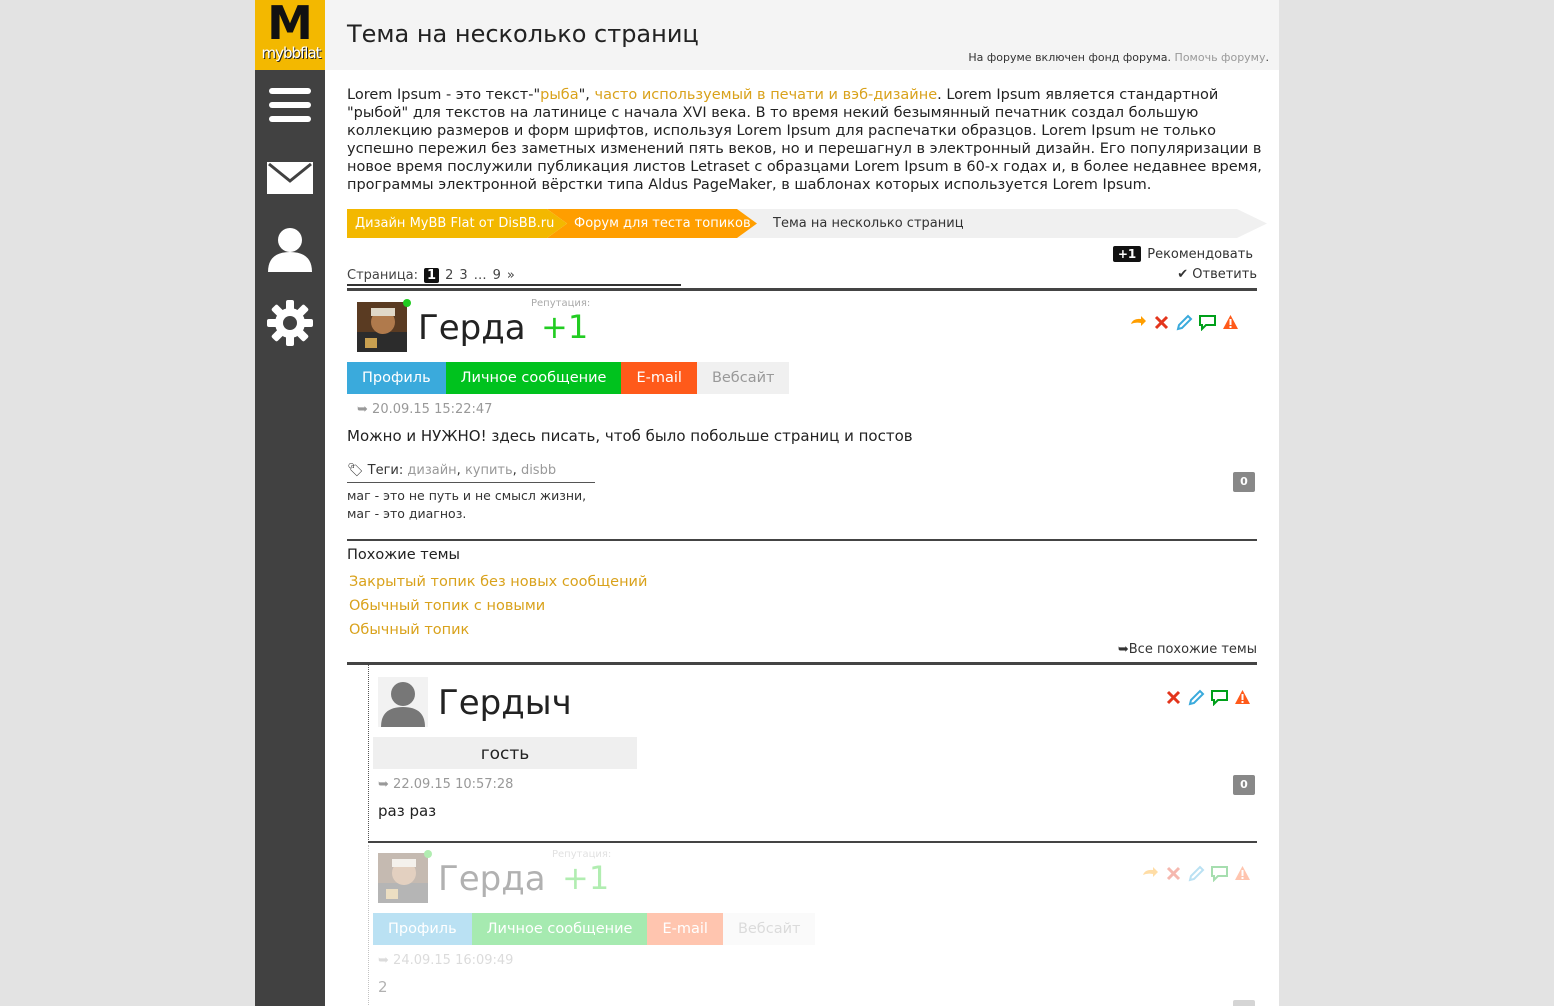  Describe the element at coordinates (447, 606) in the screenshot. I see `similar-topic-link: Обычный топик с новыми` at that location.